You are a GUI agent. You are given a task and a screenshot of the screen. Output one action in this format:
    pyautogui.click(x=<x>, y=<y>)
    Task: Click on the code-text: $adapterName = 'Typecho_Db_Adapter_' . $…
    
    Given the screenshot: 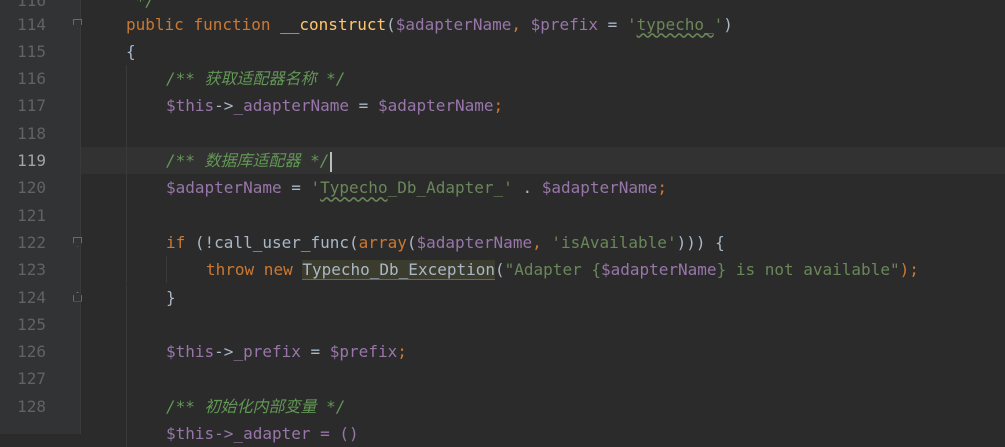 What is the action you would take?
    pyautogui.click(x=416, y=188)
    